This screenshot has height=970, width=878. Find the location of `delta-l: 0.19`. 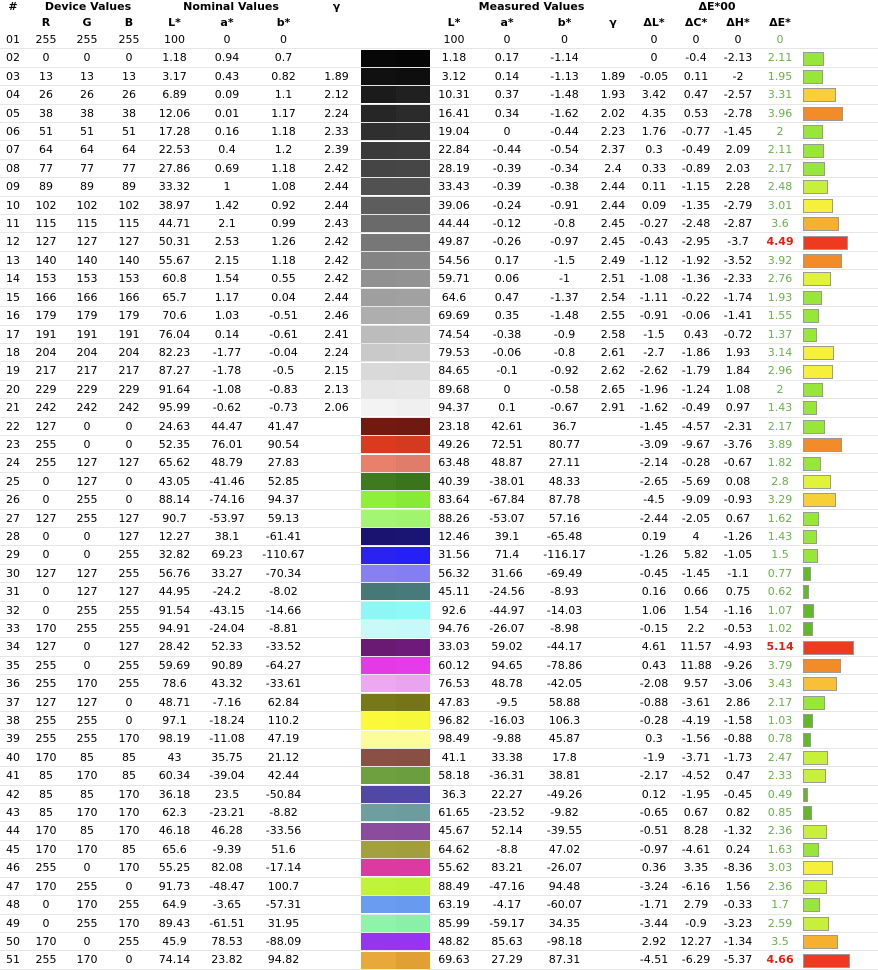

delta-l: 0.19 is located at coordinates (654, 537).